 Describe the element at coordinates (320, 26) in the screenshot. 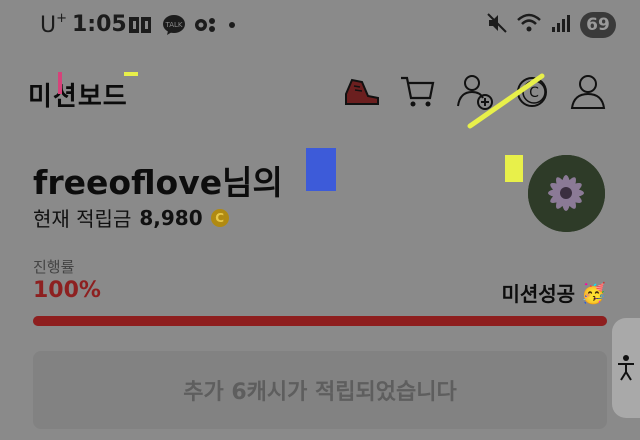

I see `status-bar: U+ 1:05 TALK 69` at that location.